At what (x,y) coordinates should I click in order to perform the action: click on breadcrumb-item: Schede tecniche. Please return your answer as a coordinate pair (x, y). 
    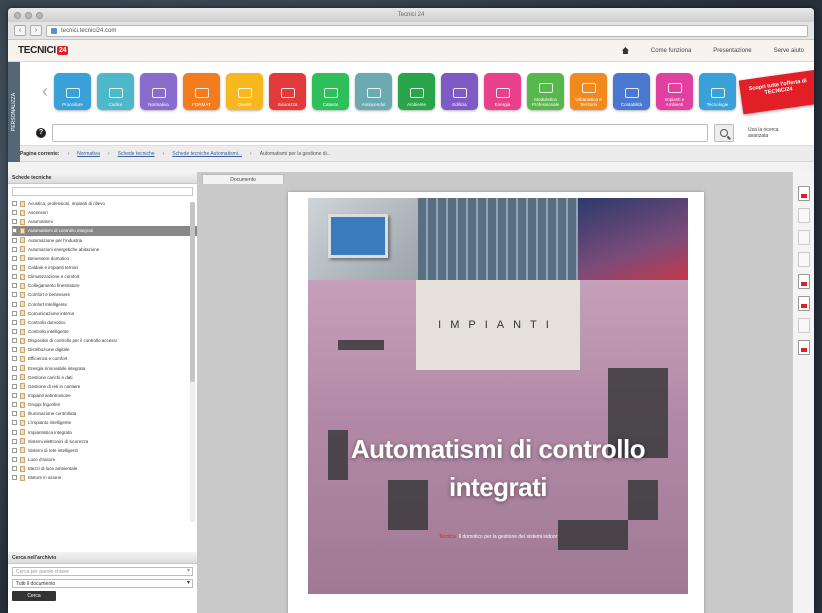
    Looking at the image, I should click on (136, 154).